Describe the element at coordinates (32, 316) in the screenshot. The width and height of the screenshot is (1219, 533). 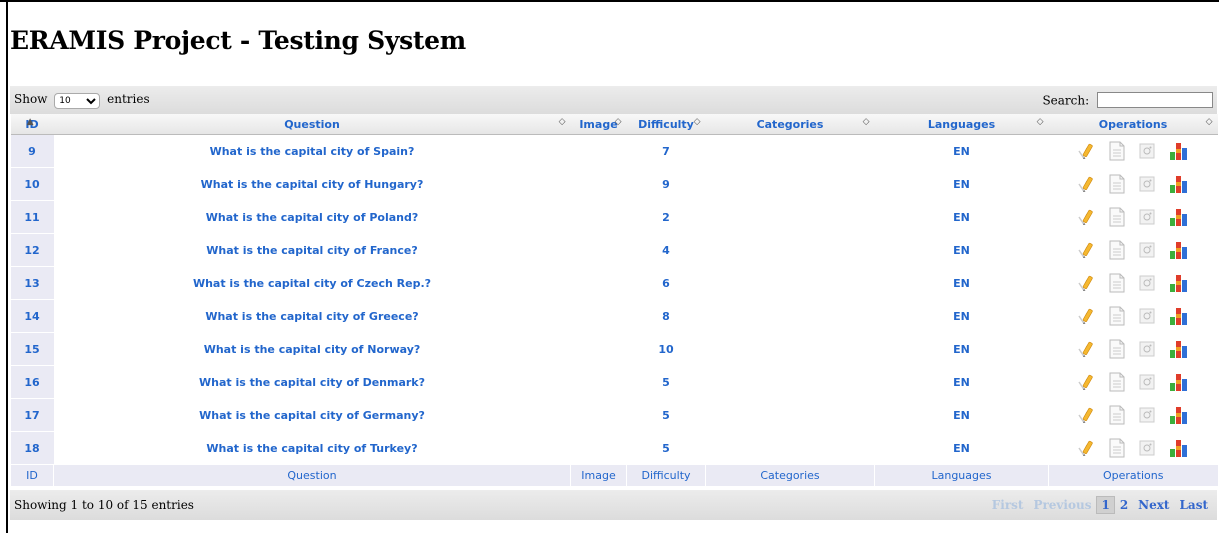
I see `row-id: 14` at that location.